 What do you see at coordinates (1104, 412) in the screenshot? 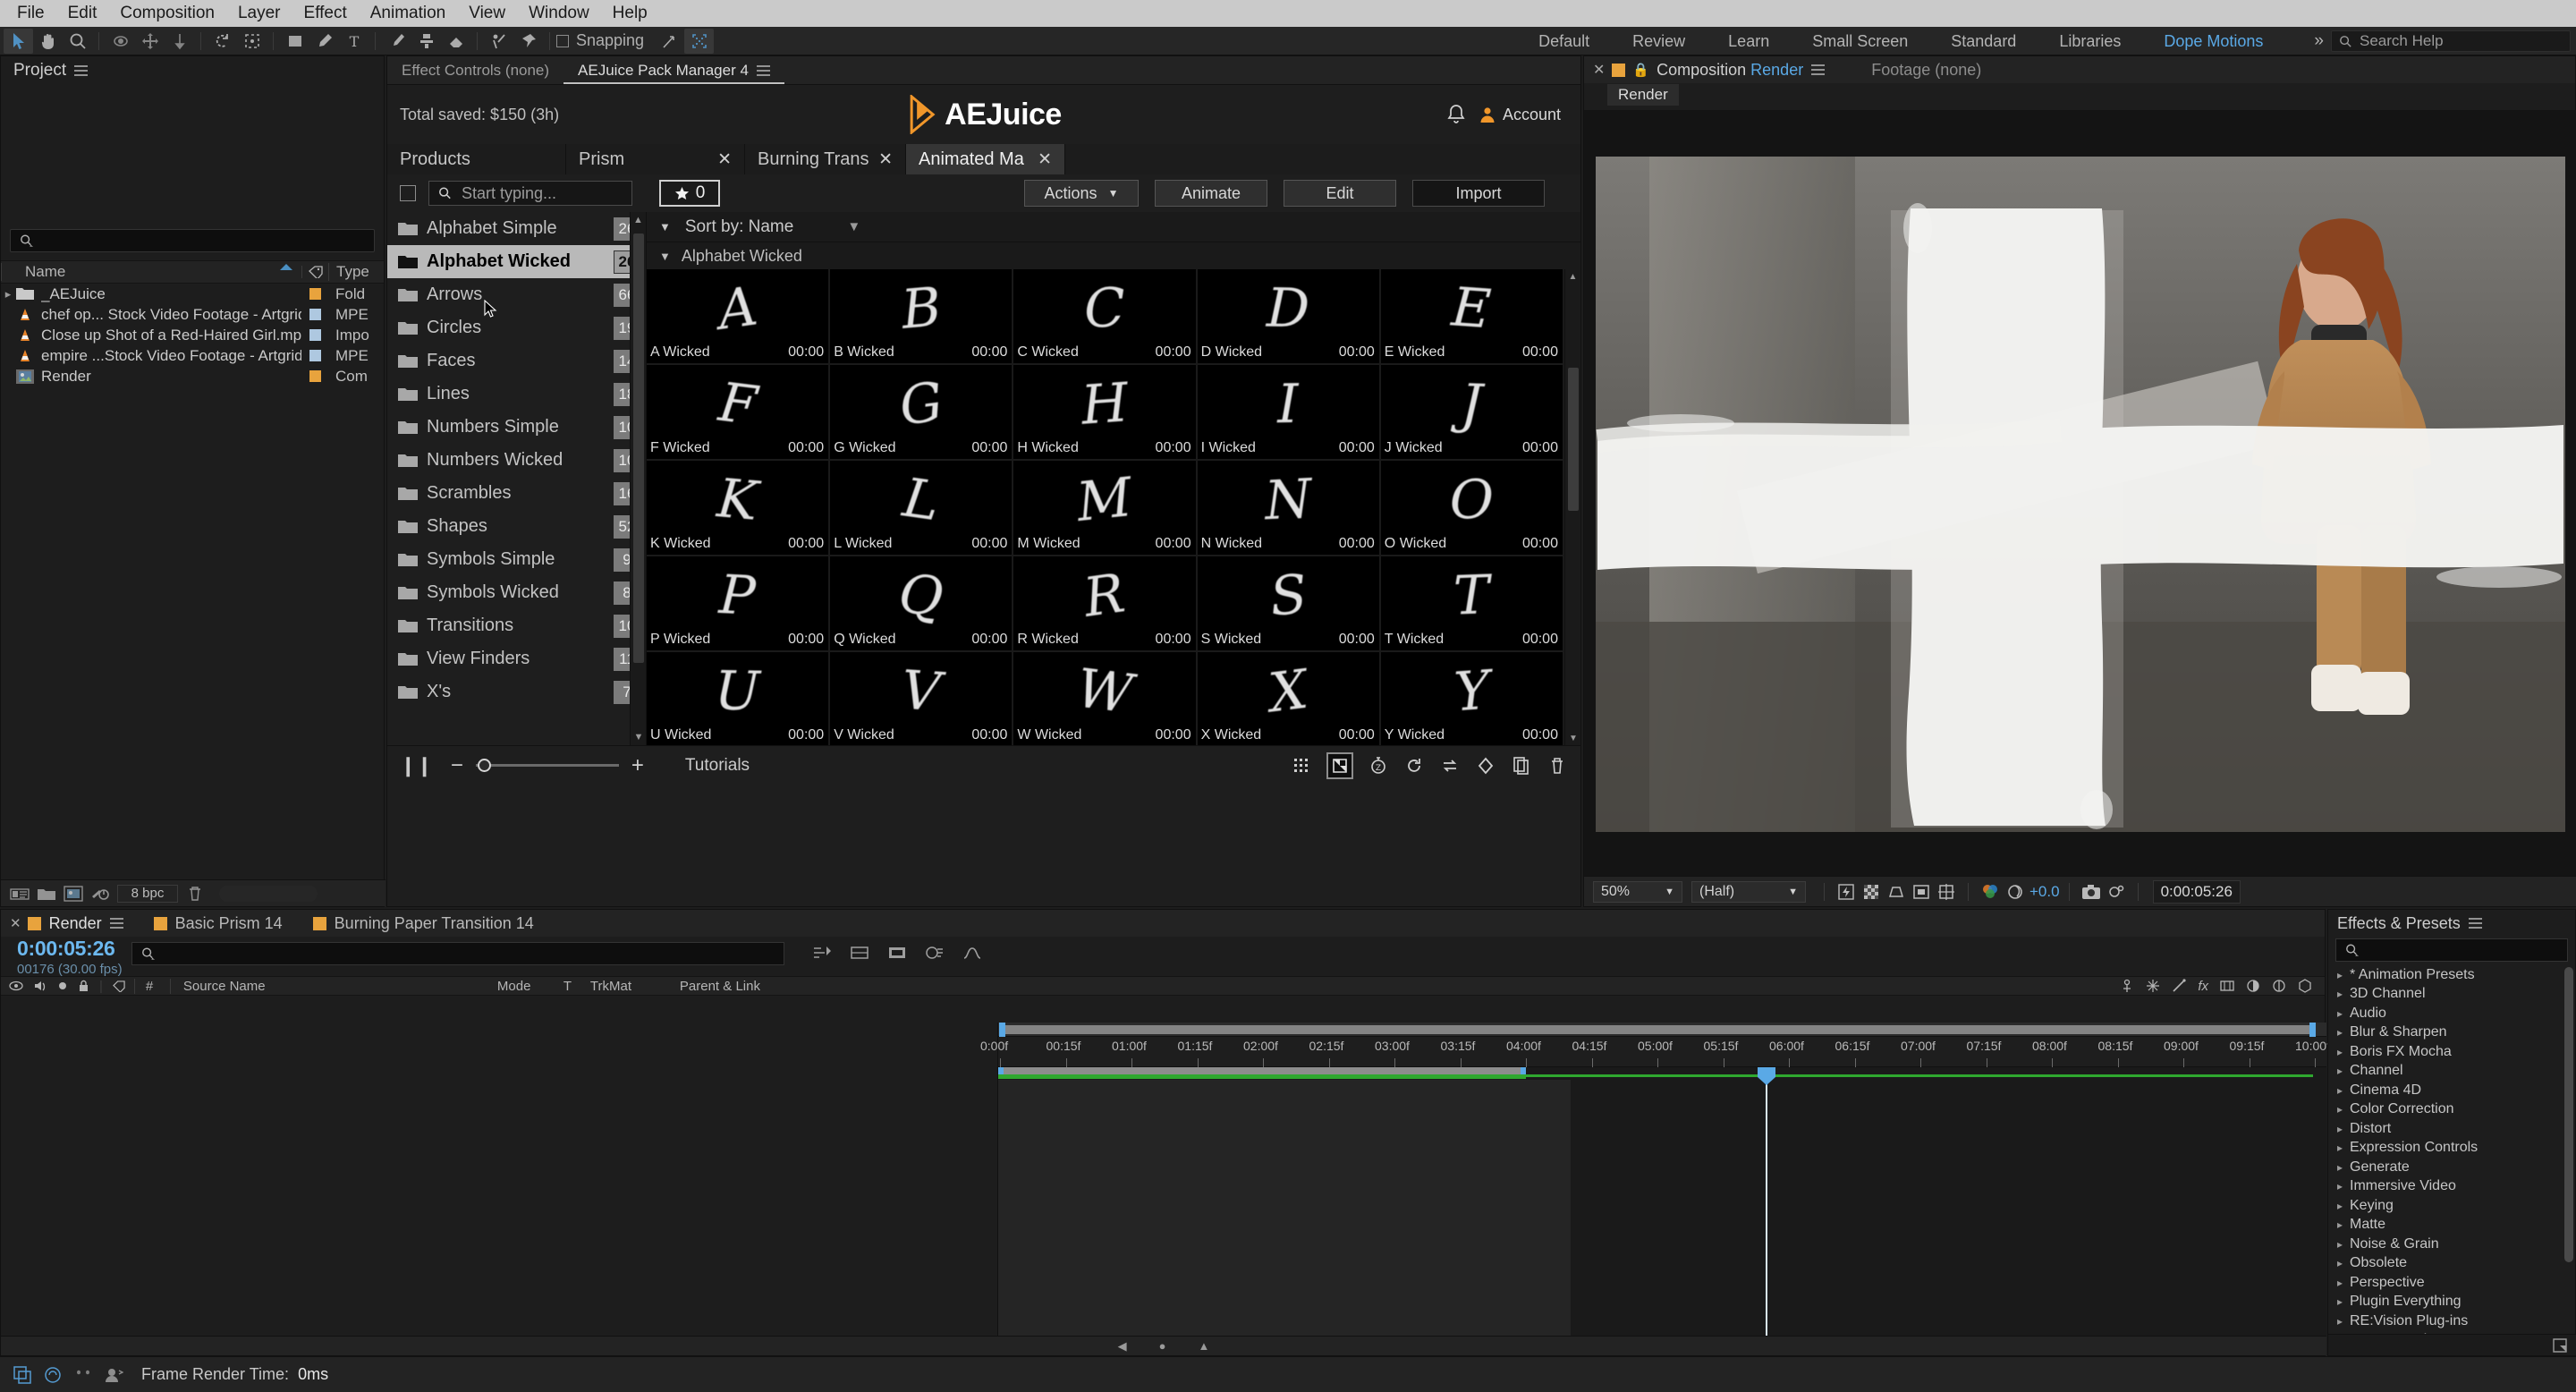
I see `asset-cell: HH Wicked 00:00` at bounding box center [1104, 412].